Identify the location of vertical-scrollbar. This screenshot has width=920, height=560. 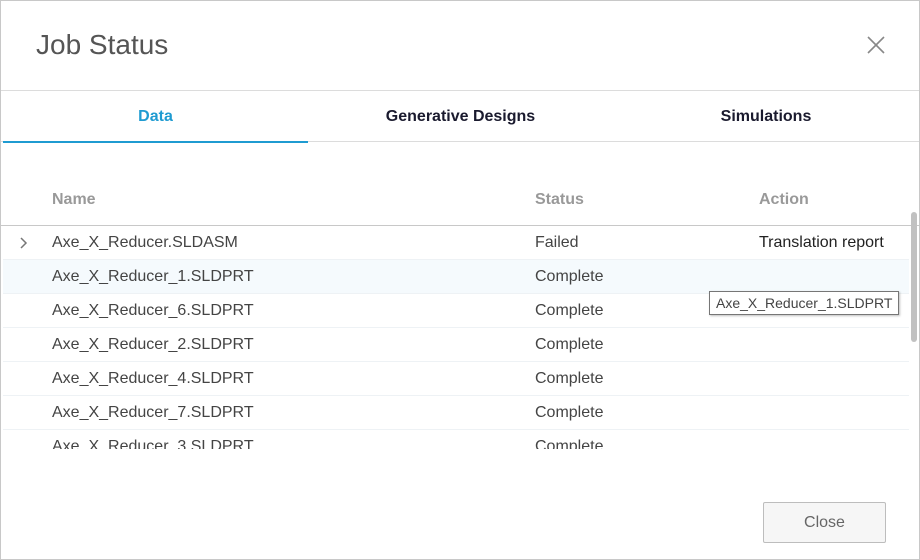
(914, 330).